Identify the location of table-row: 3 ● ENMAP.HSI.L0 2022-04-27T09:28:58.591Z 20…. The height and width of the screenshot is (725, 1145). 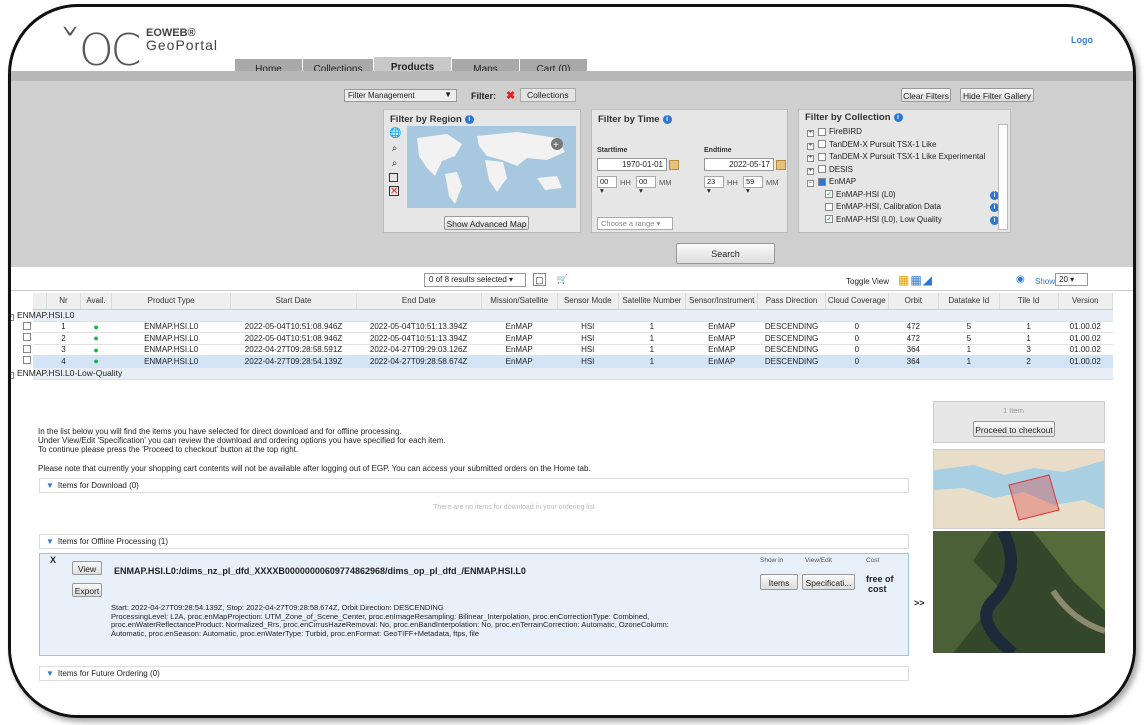
(567, 350).